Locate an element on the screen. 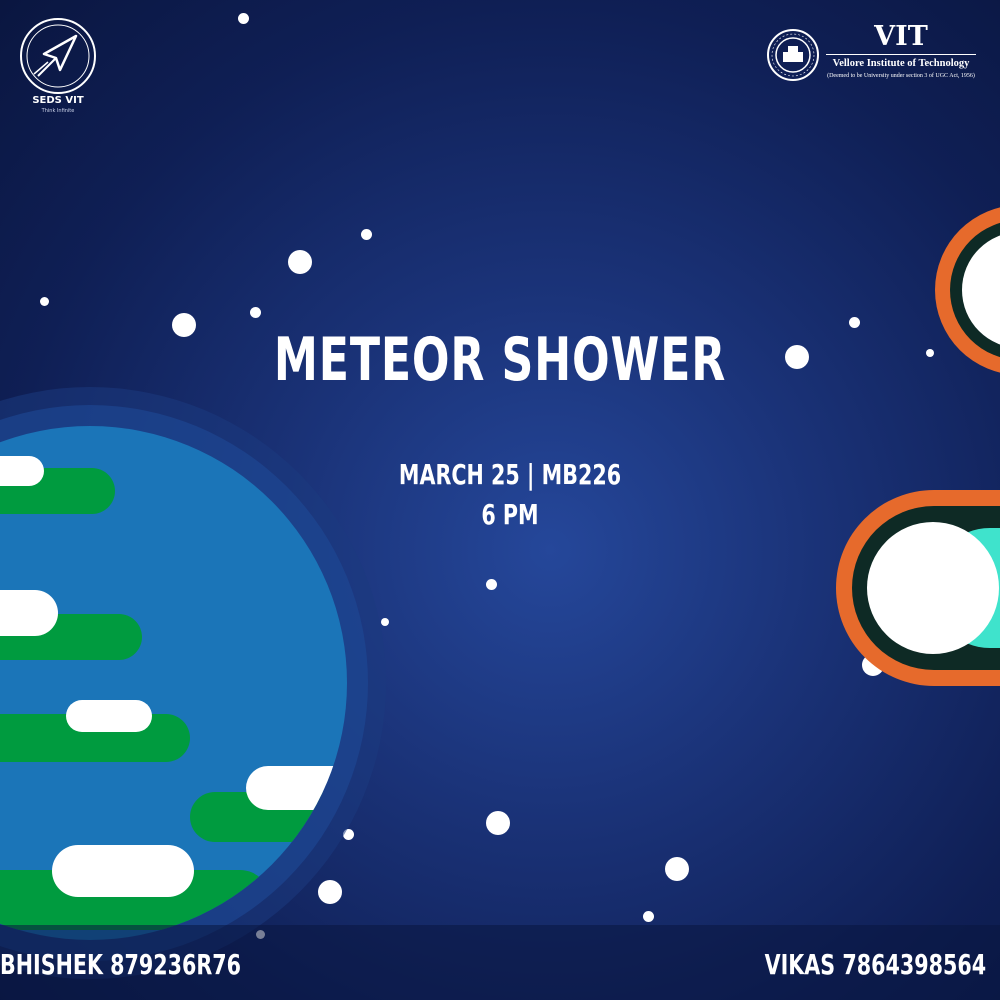 Image resolution: width=1000 pixels, height=1000 pixels. vit-divider is located at coordinates (901, 54).